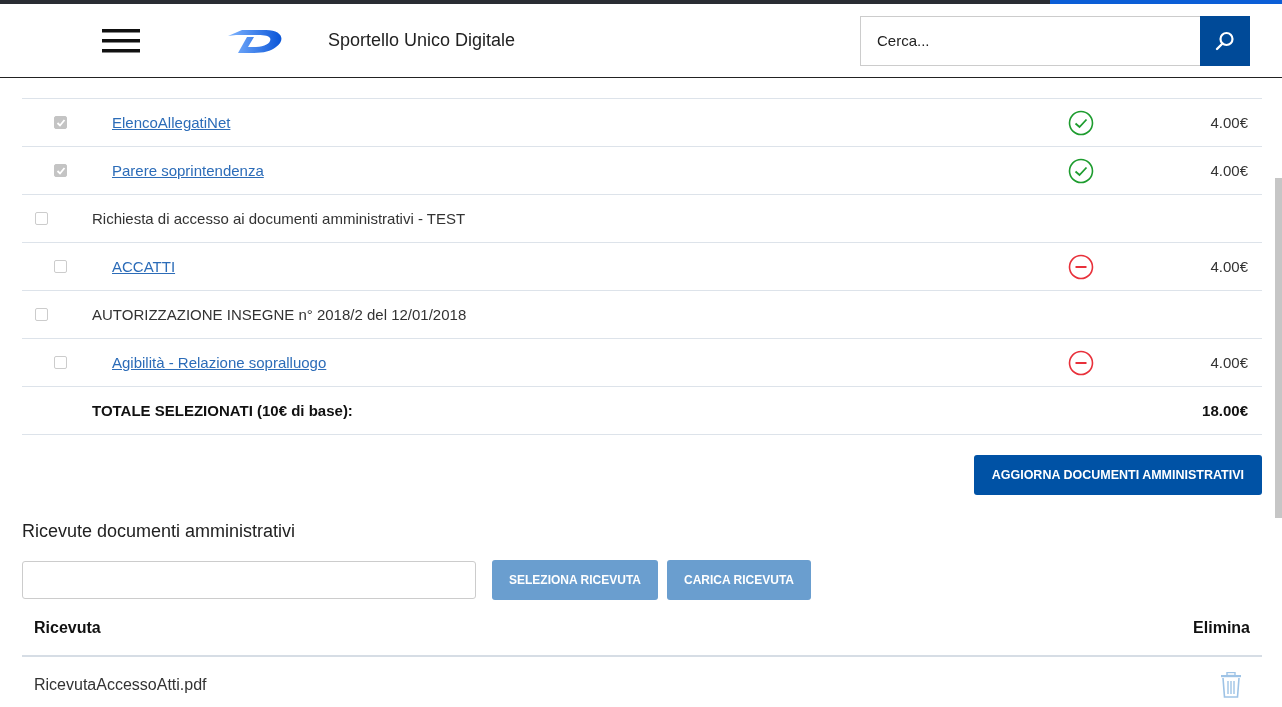 The width and height of the screenshot is (1282, 707). Describe the element at coordinates (1225, 410) in the screenshot. I see `total-value: 18.00€` at that location.